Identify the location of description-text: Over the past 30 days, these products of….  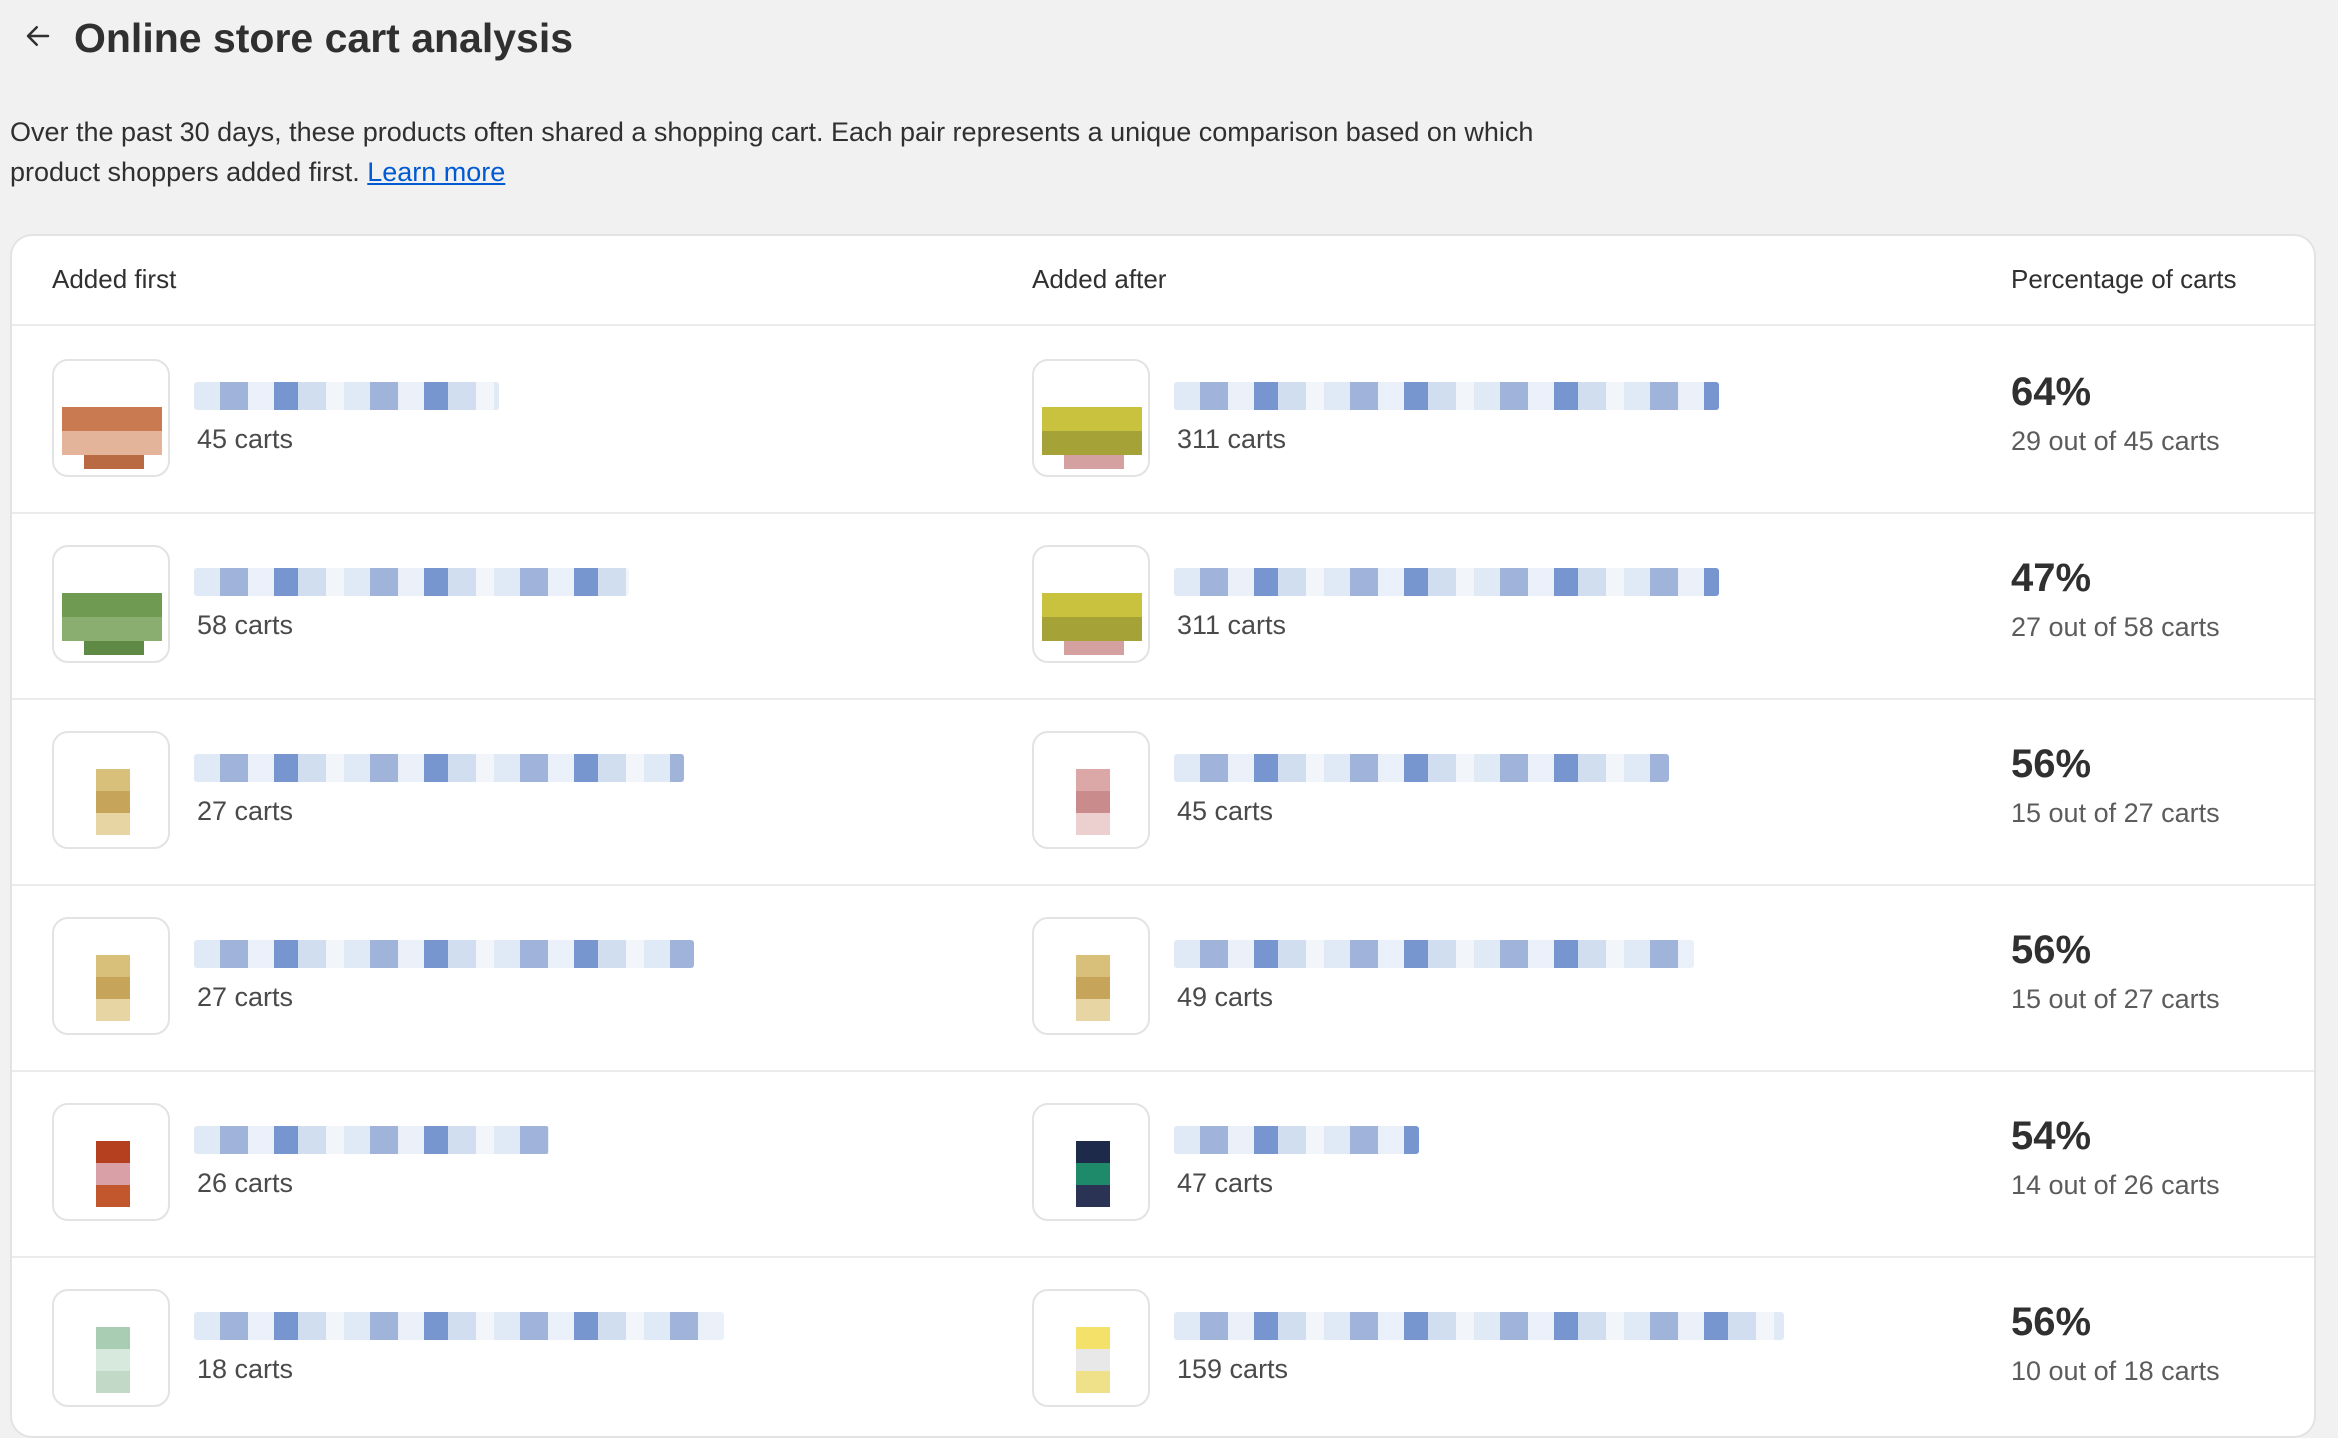
(772, 152).